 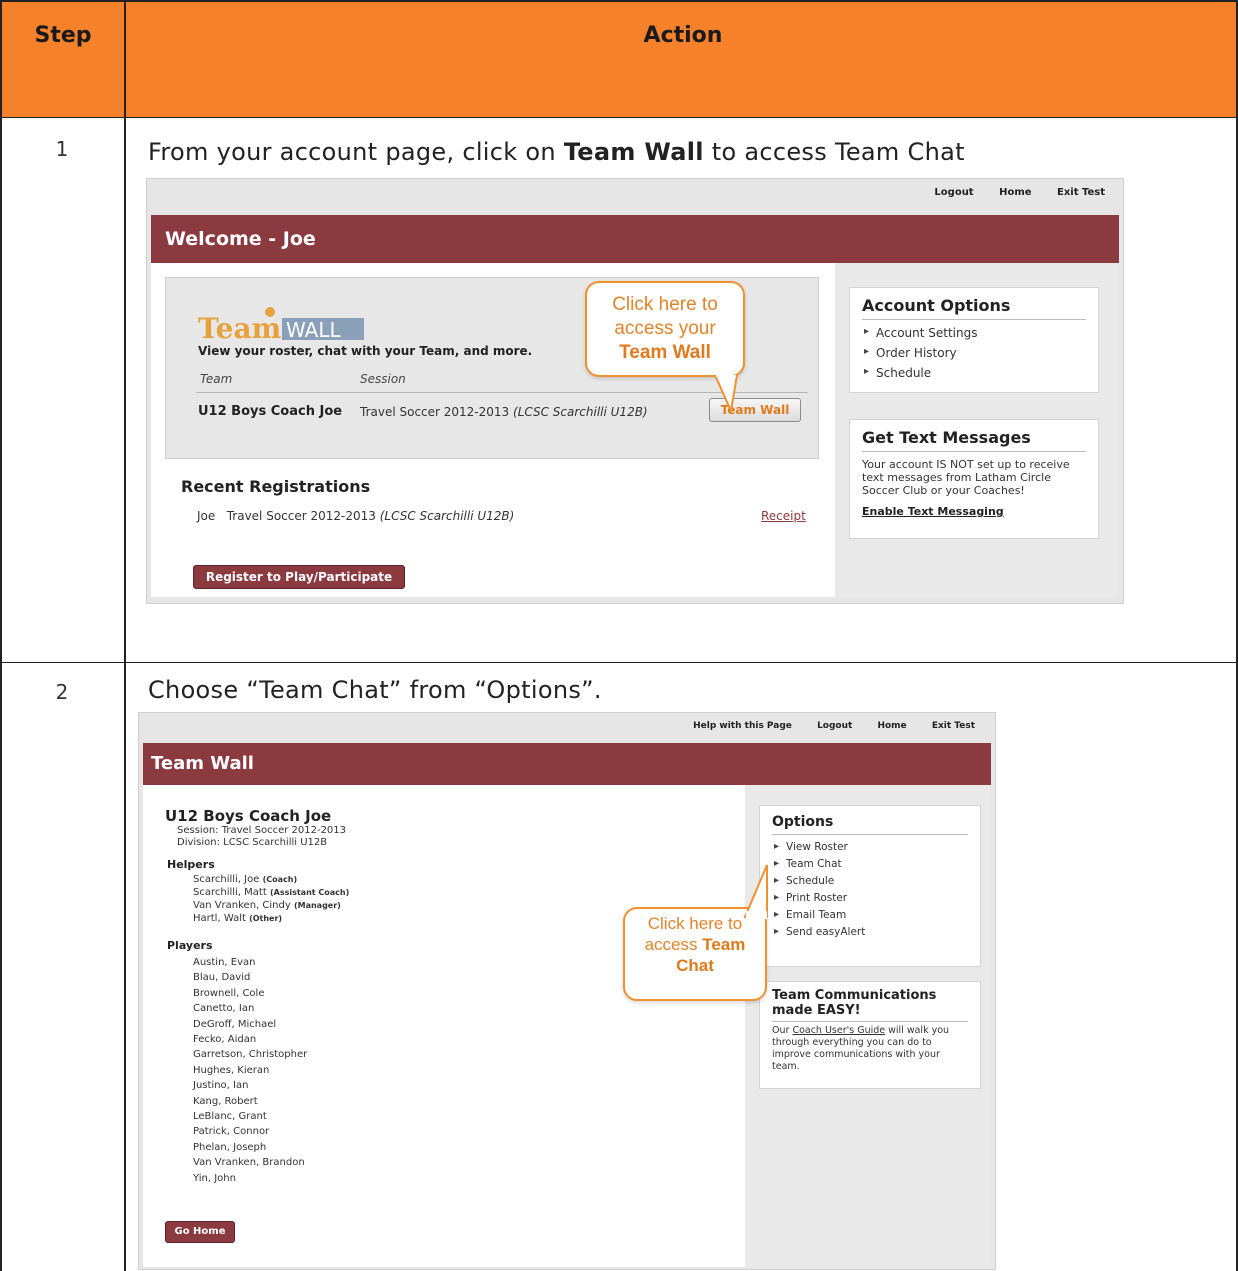 What do you see at coordinates (230, 1117) in the screenshot?
I see `player-row: LeBlanc, Grant` at bounding box center [230, 1117].